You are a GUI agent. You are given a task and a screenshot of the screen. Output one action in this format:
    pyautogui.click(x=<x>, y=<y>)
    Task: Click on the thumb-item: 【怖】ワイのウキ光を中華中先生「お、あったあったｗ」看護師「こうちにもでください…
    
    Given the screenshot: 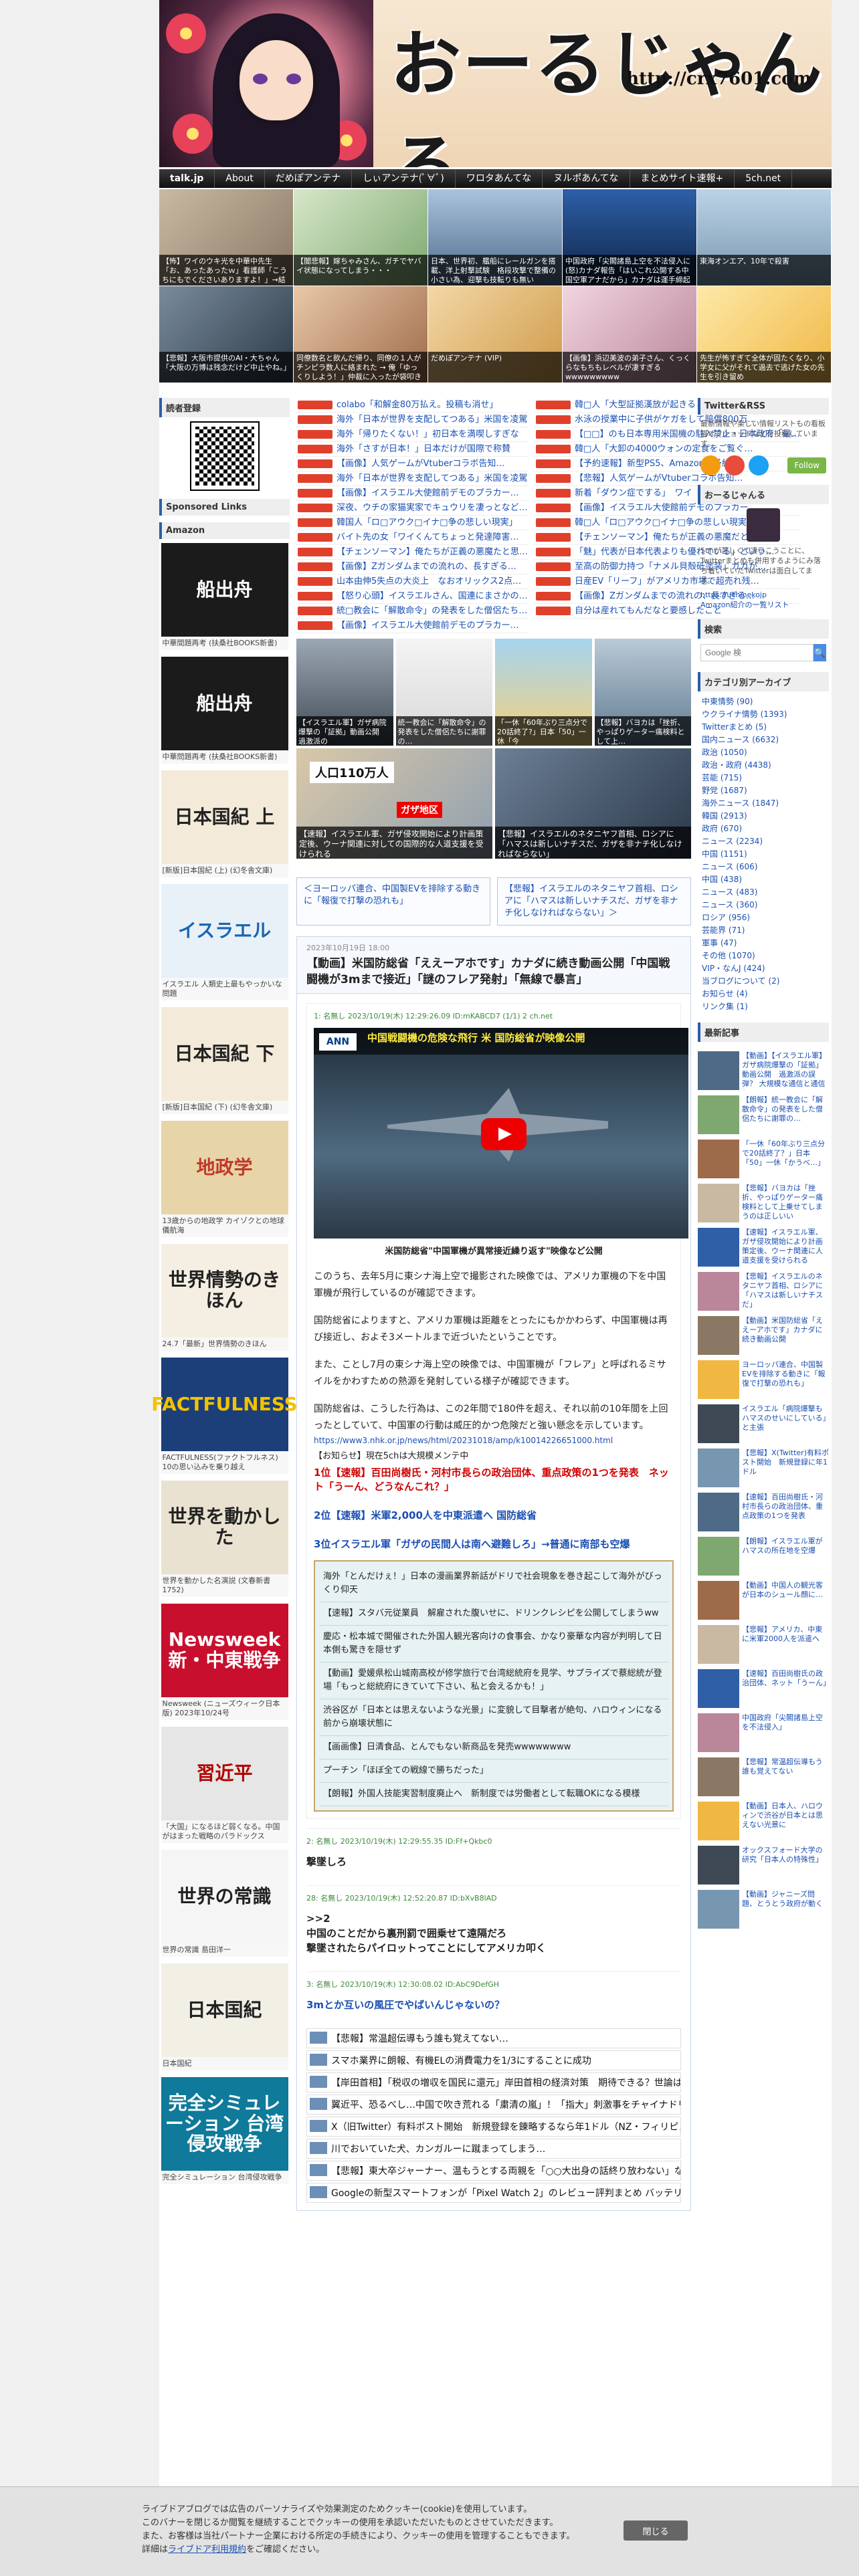 What is the action you would take?
    pyautogui.click(x=226, y=237)
    